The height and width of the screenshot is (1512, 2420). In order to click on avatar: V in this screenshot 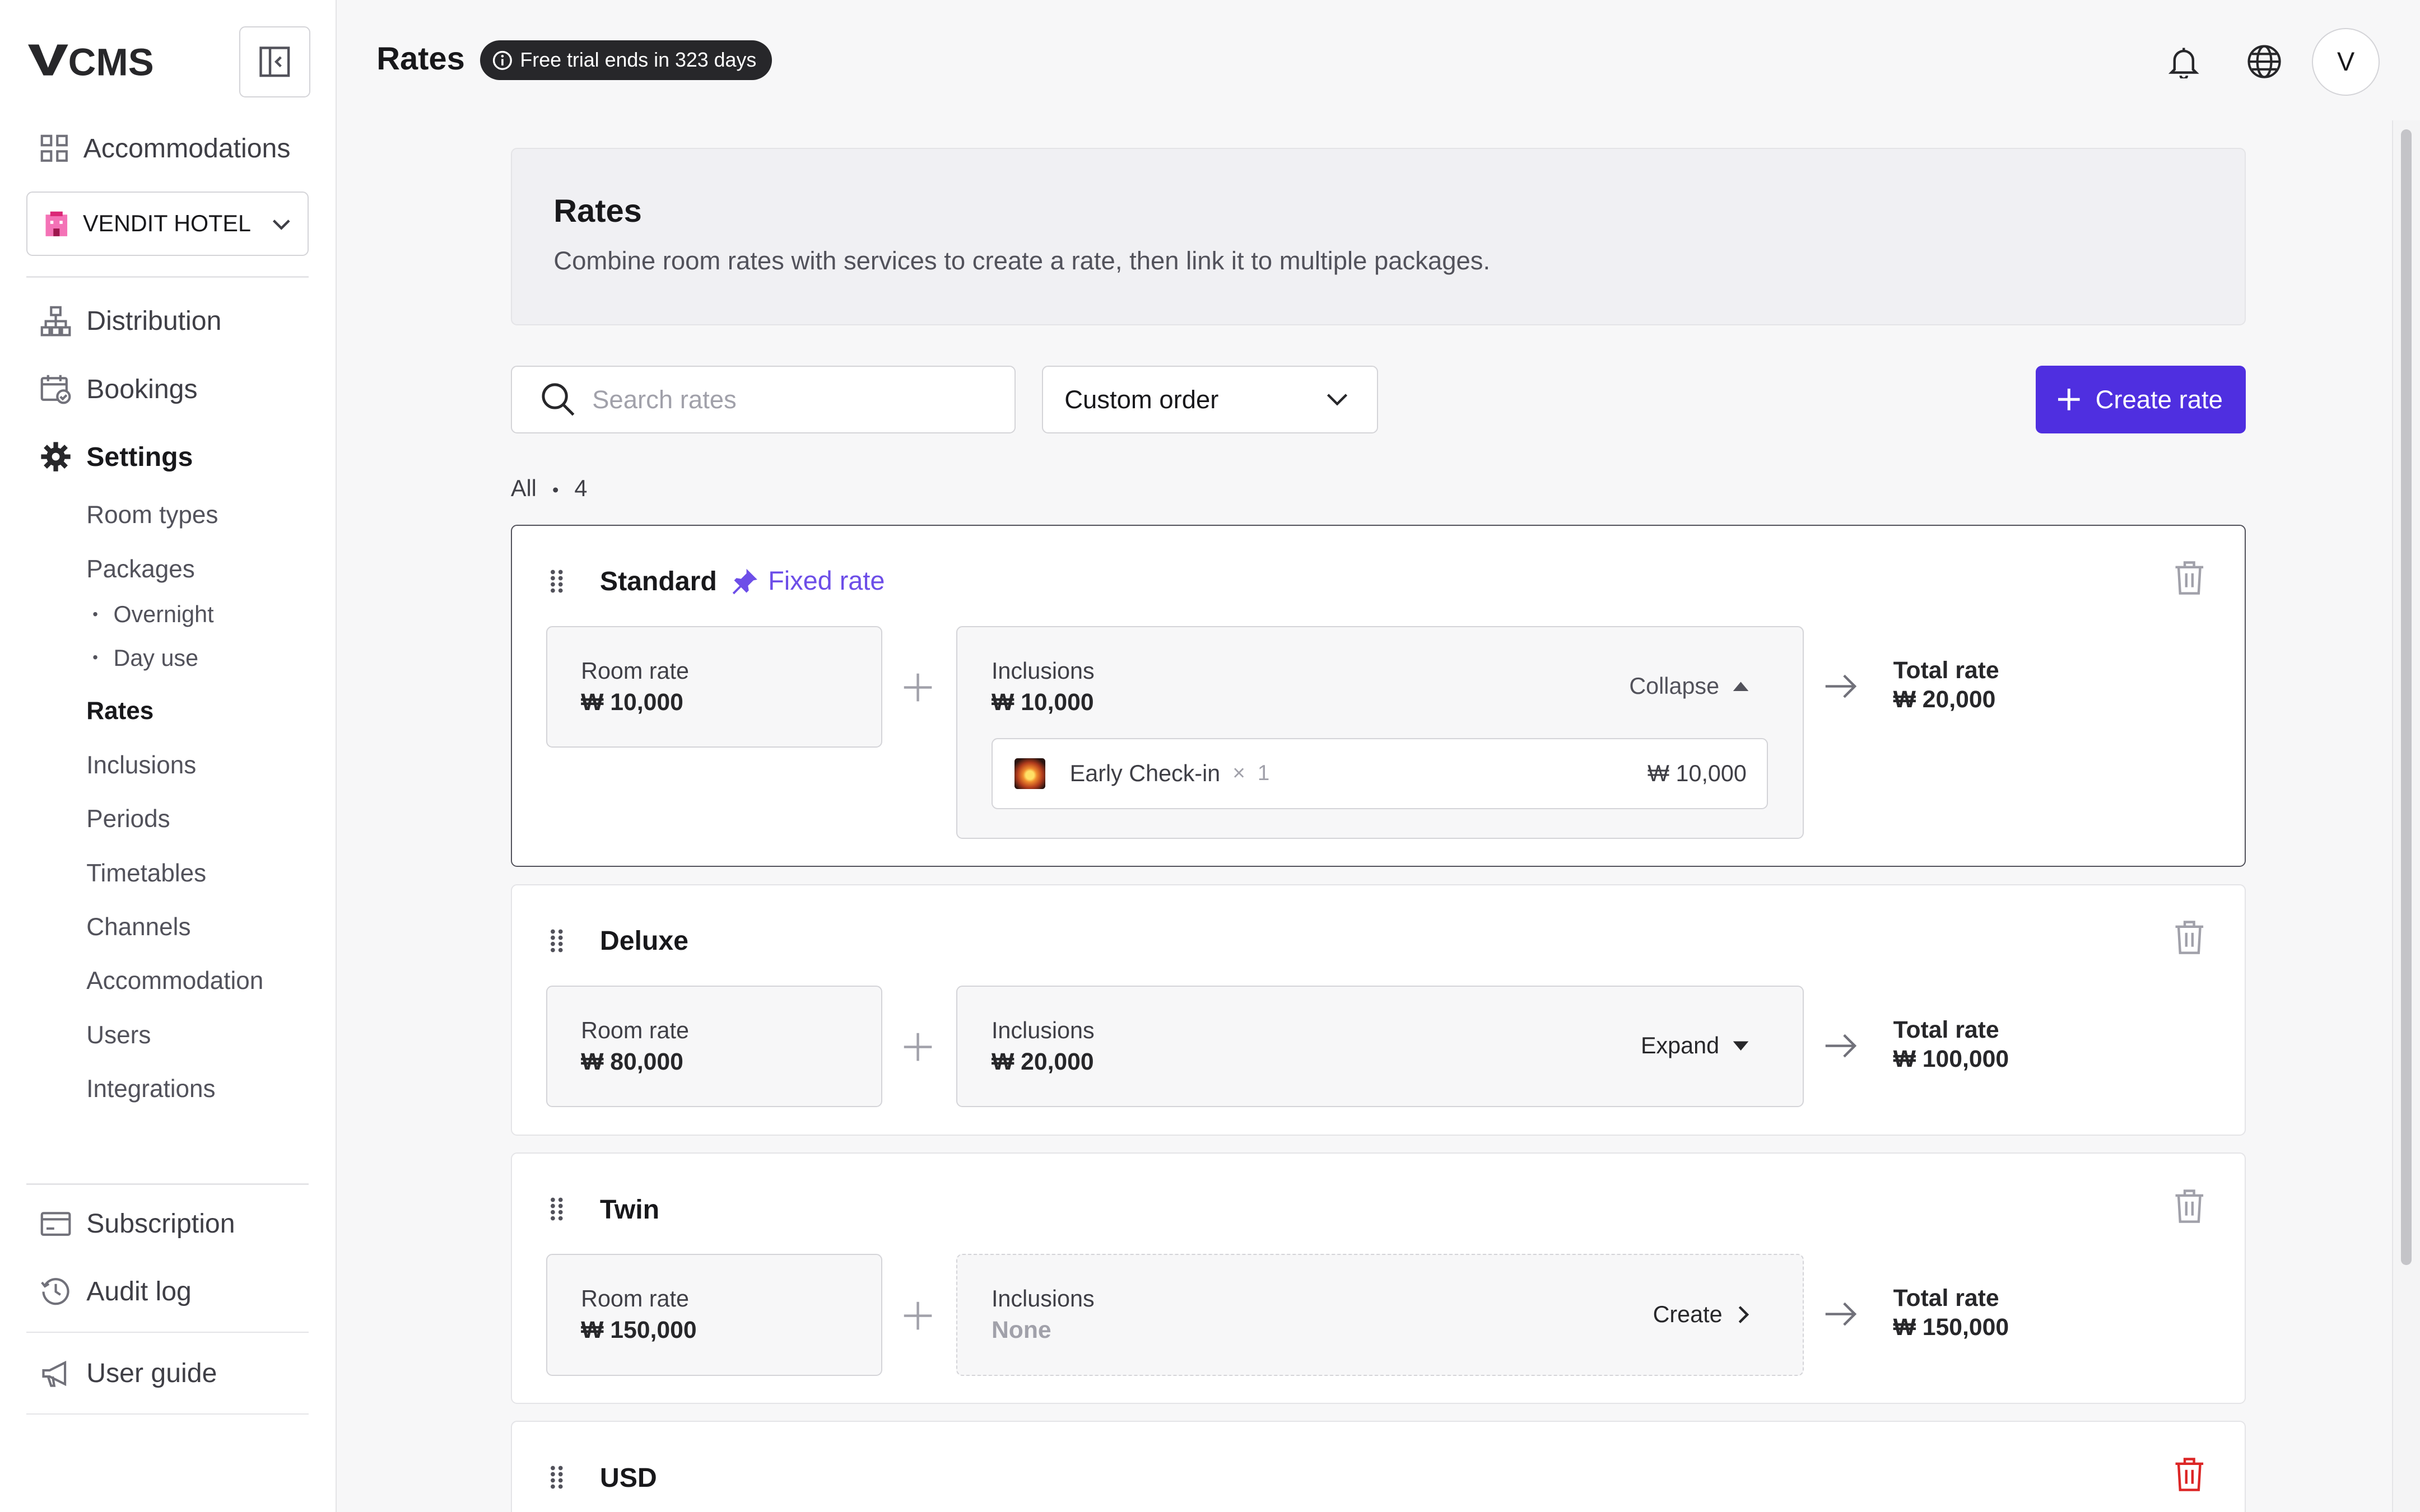, I will do `click(2346, 62)`.